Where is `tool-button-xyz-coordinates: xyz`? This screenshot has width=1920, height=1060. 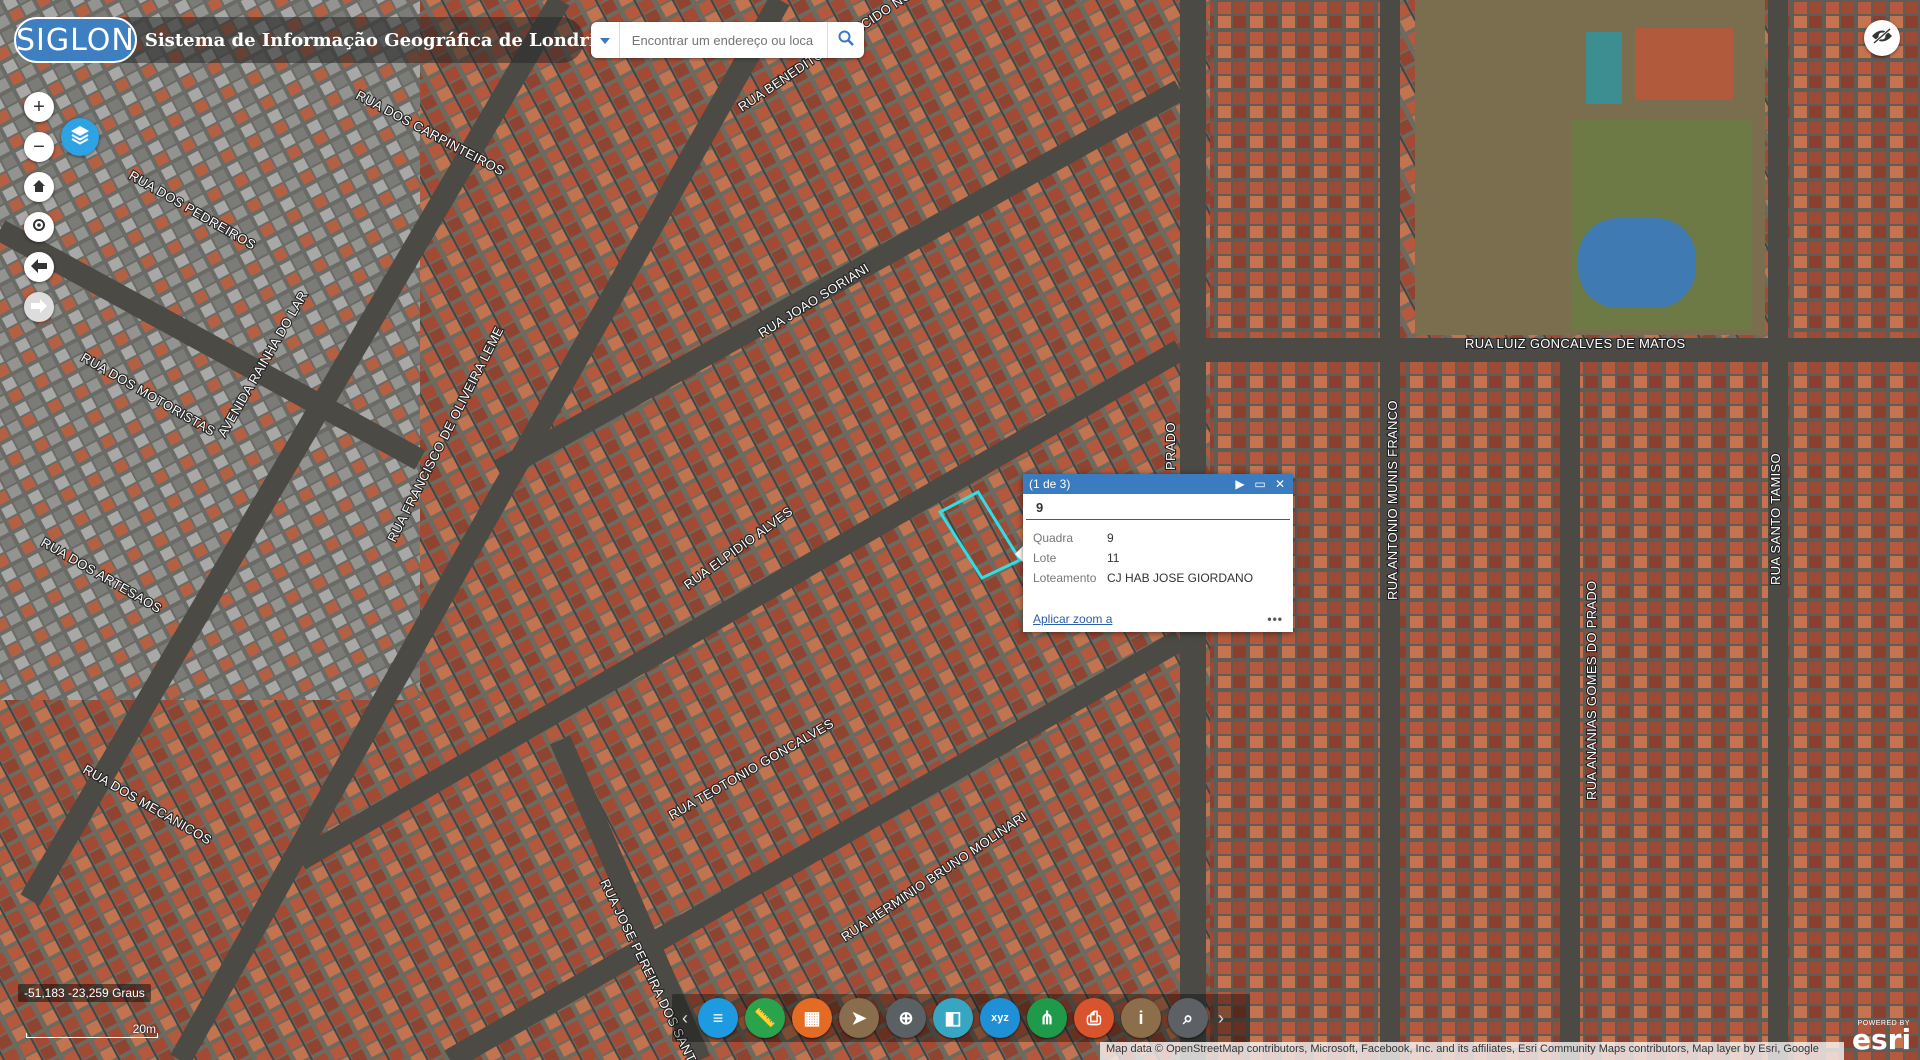 tool-button-xyz-coordinates: xyz is located at coordinates (1000, 1018).